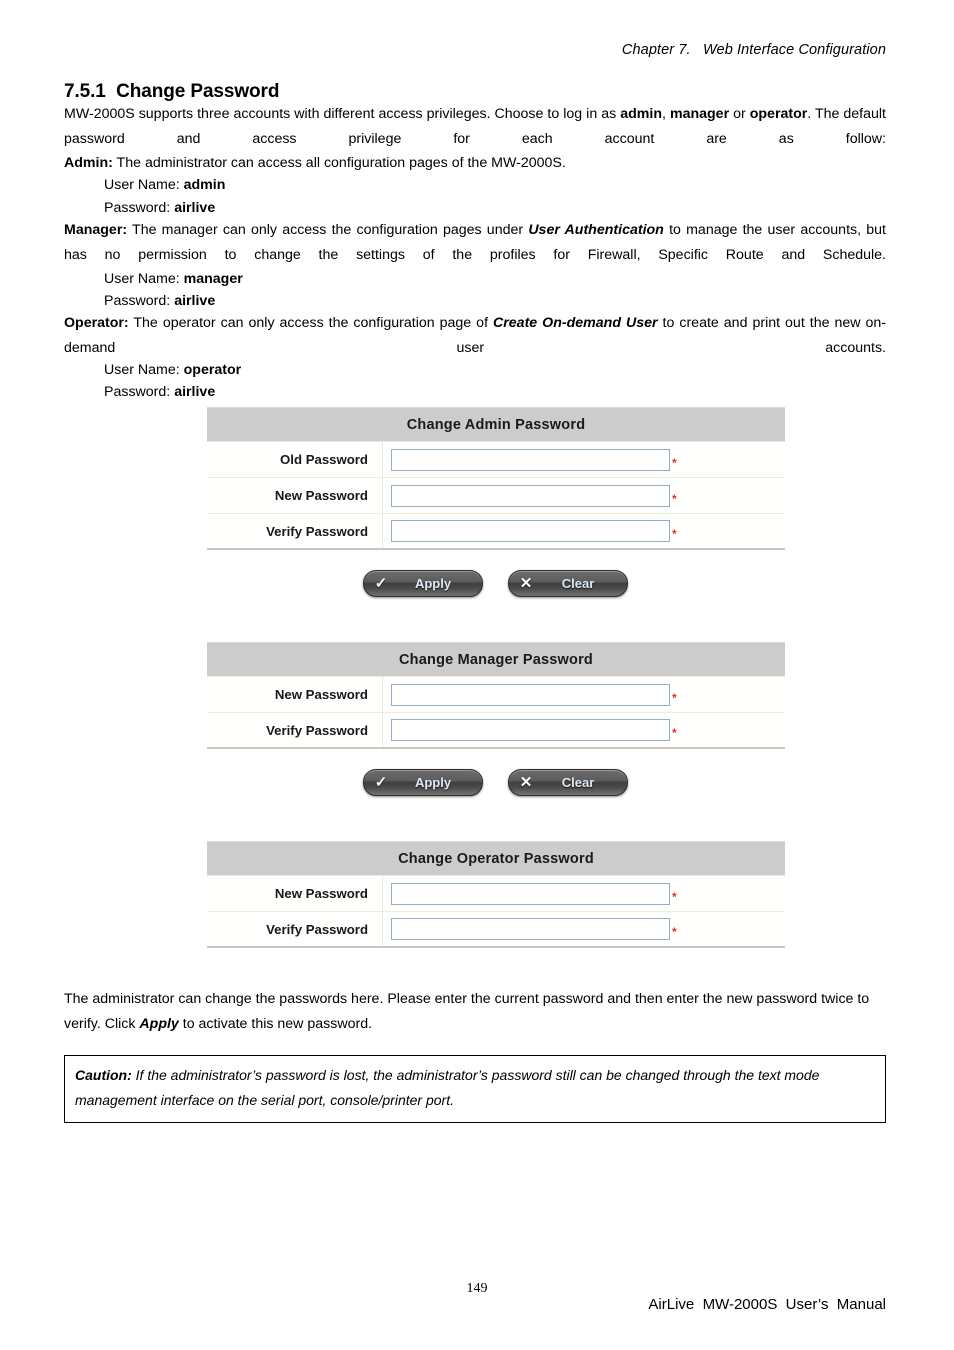 The width and height of the screenshot is (954, 1350). I want to click on account-operator-password-label: Password:, so click(139, 392).